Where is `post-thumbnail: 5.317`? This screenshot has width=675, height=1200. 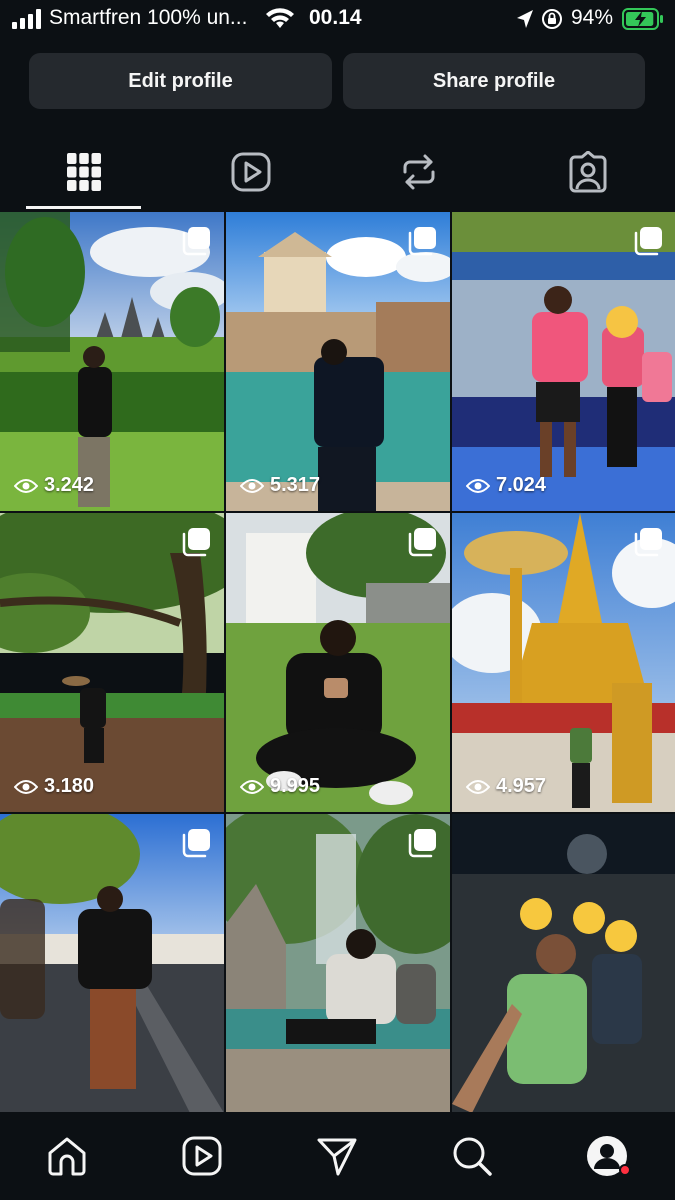
post-thumbnail: 5.317 is located at coordinates (338, 361).